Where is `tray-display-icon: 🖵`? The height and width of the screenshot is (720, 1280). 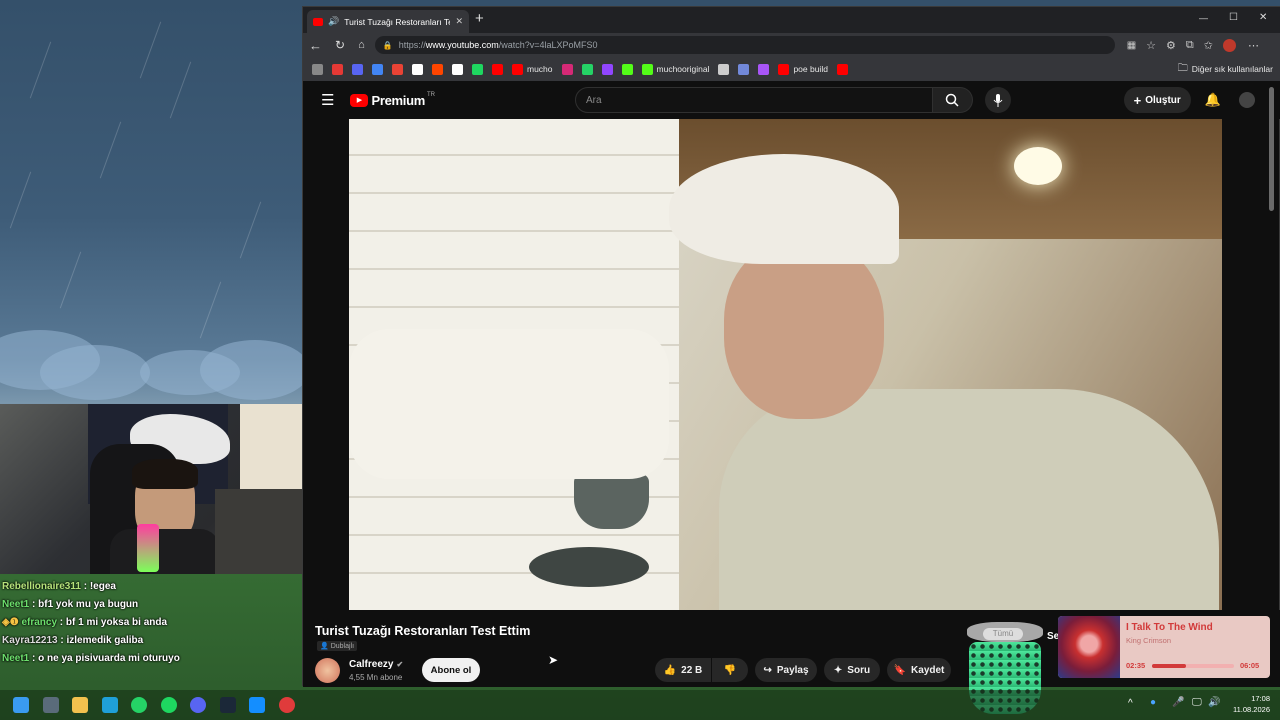
tray-display-icon: 🖵 is located at coordinates (1197, 702).